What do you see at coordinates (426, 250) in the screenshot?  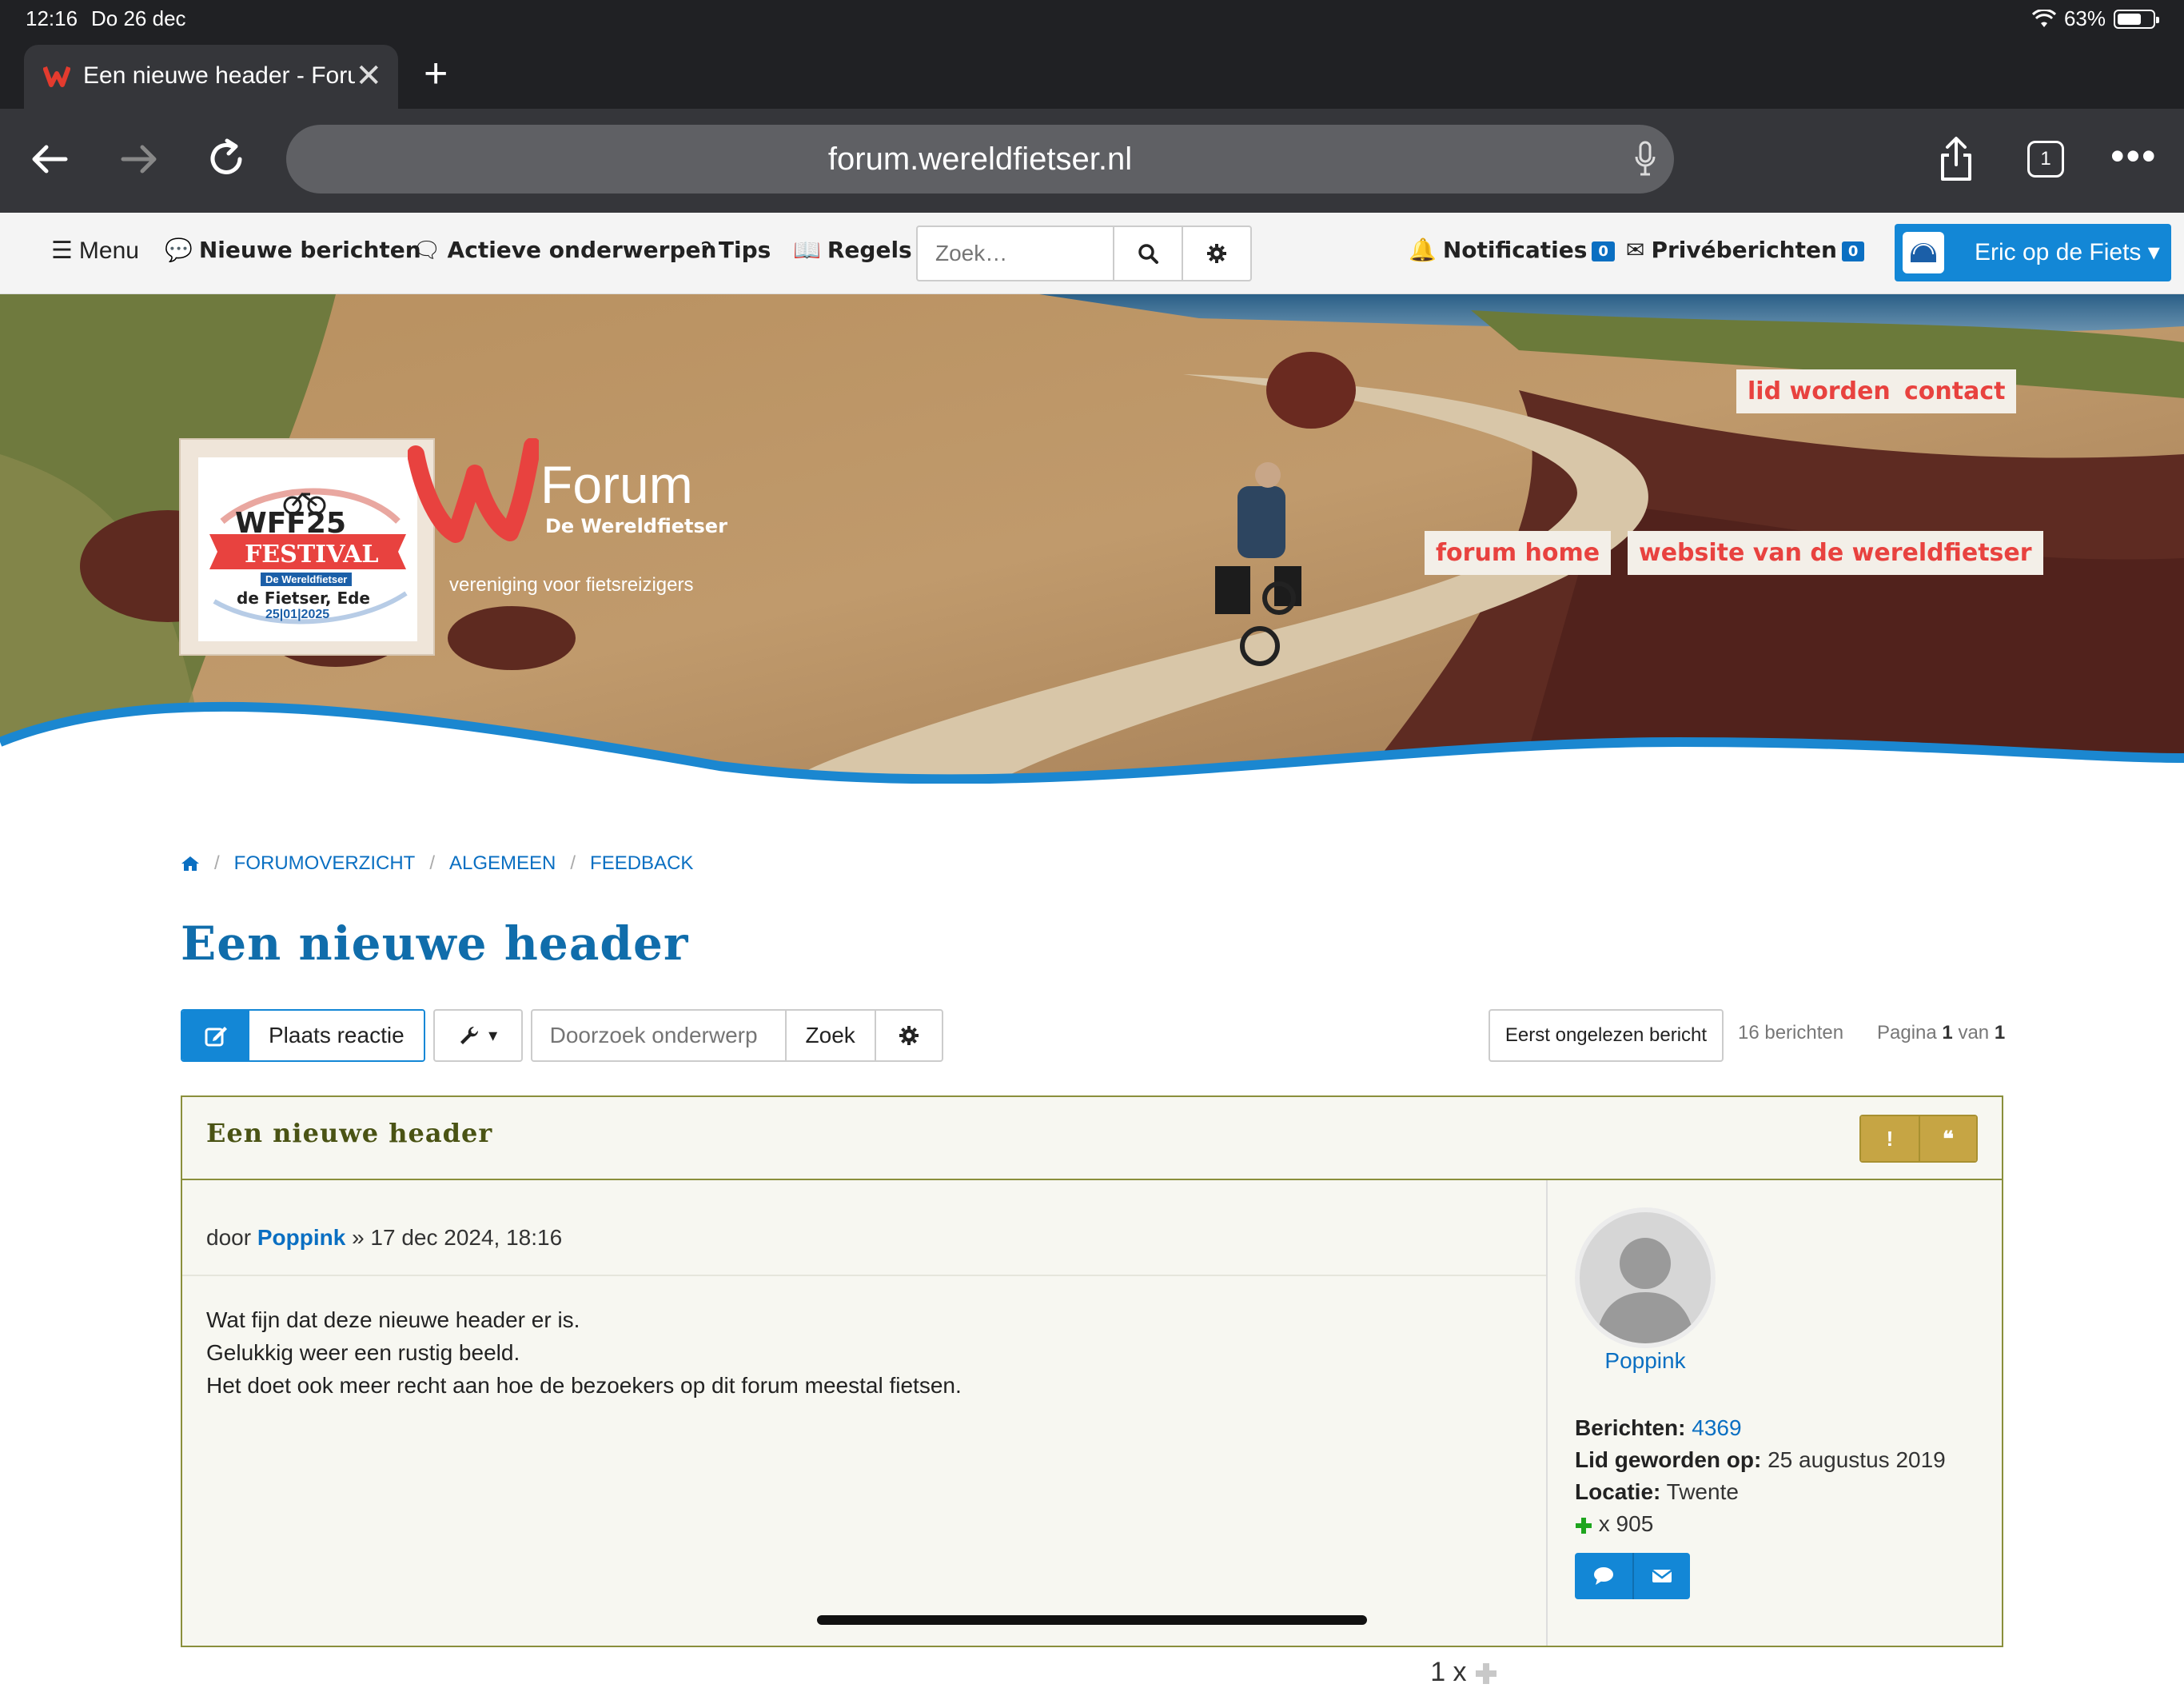 I see `comments-icon: 🗨` at bounding box center [426, 250].